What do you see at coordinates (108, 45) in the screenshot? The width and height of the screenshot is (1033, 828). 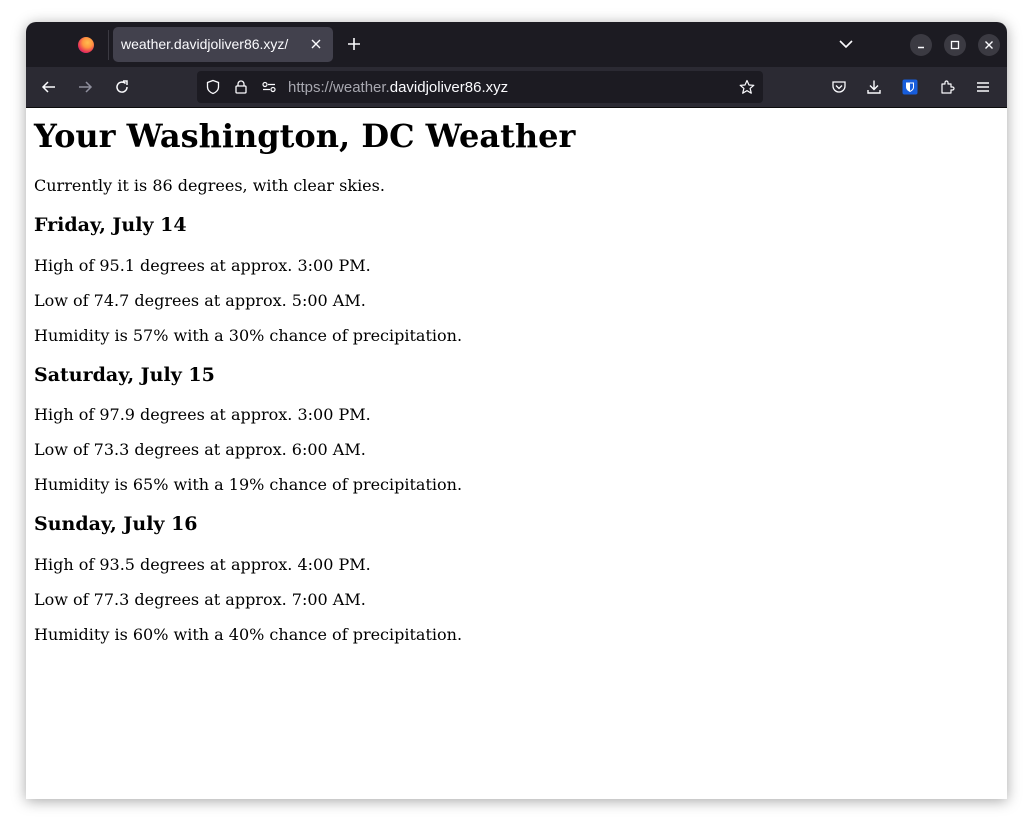 I see `tab-separator` at bounding box center [108, 45].